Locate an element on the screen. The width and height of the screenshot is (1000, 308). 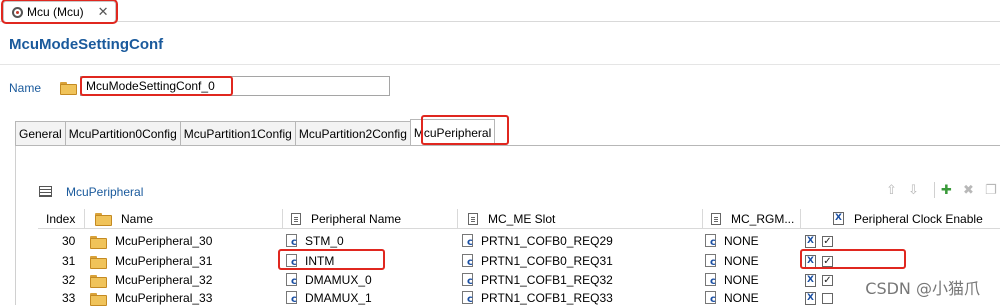
editor-tab-label: Mcu (Mcu) is located at coordinates (55, 12).